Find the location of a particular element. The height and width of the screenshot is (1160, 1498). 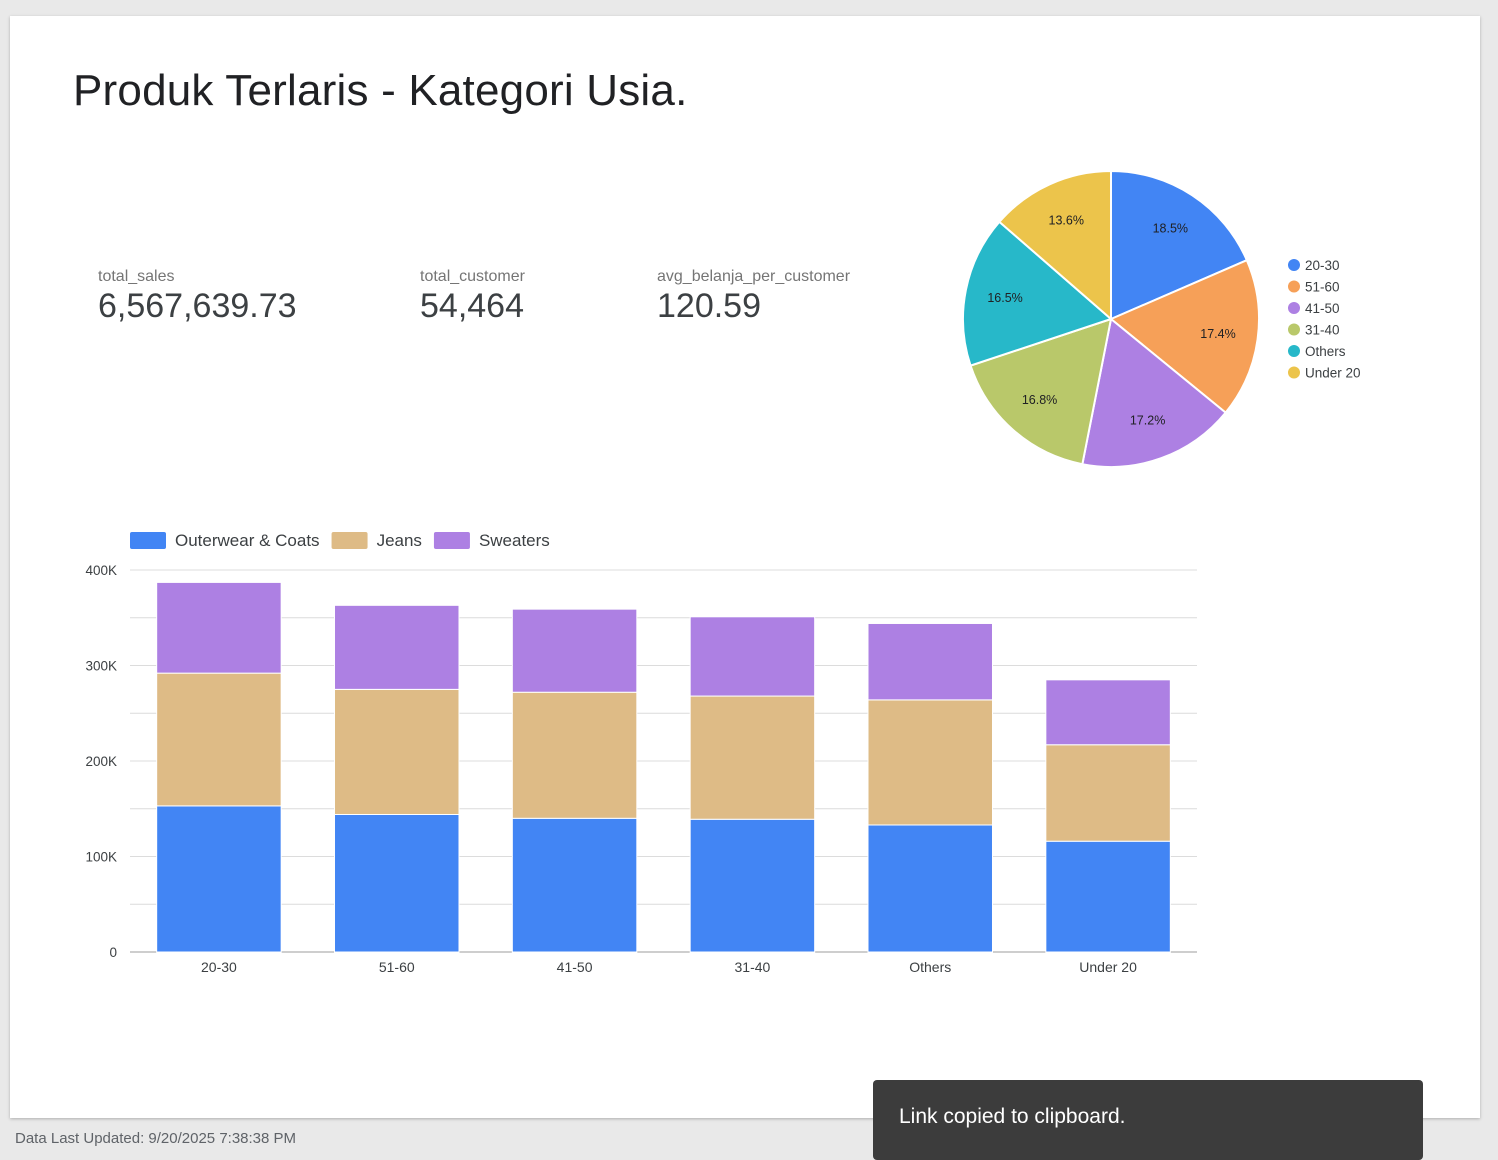

bar-legend-item-jeans: Jeans is located at coordinates (399, 540).